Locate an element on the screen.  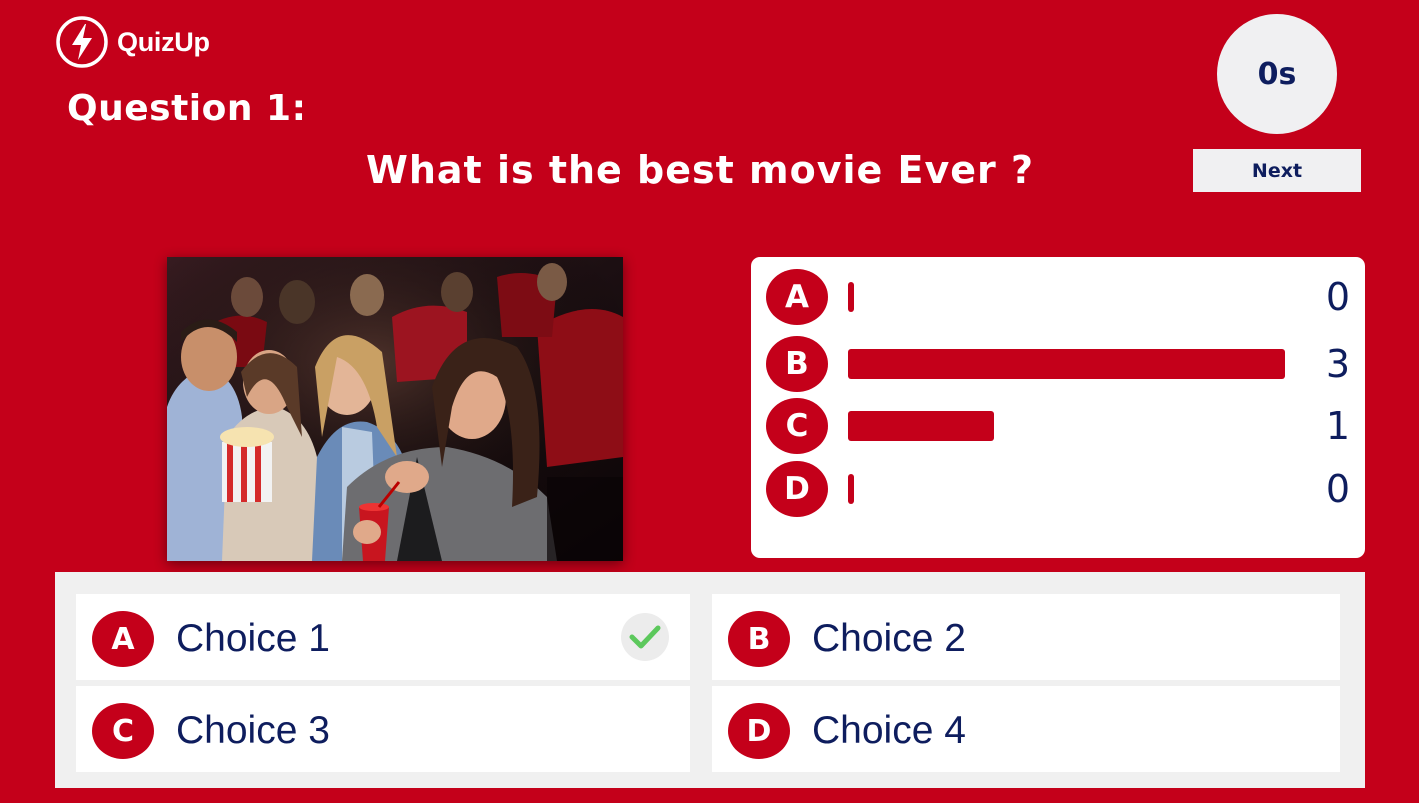
choice-a: A Choice 1 is located at coordinates (383, 637).